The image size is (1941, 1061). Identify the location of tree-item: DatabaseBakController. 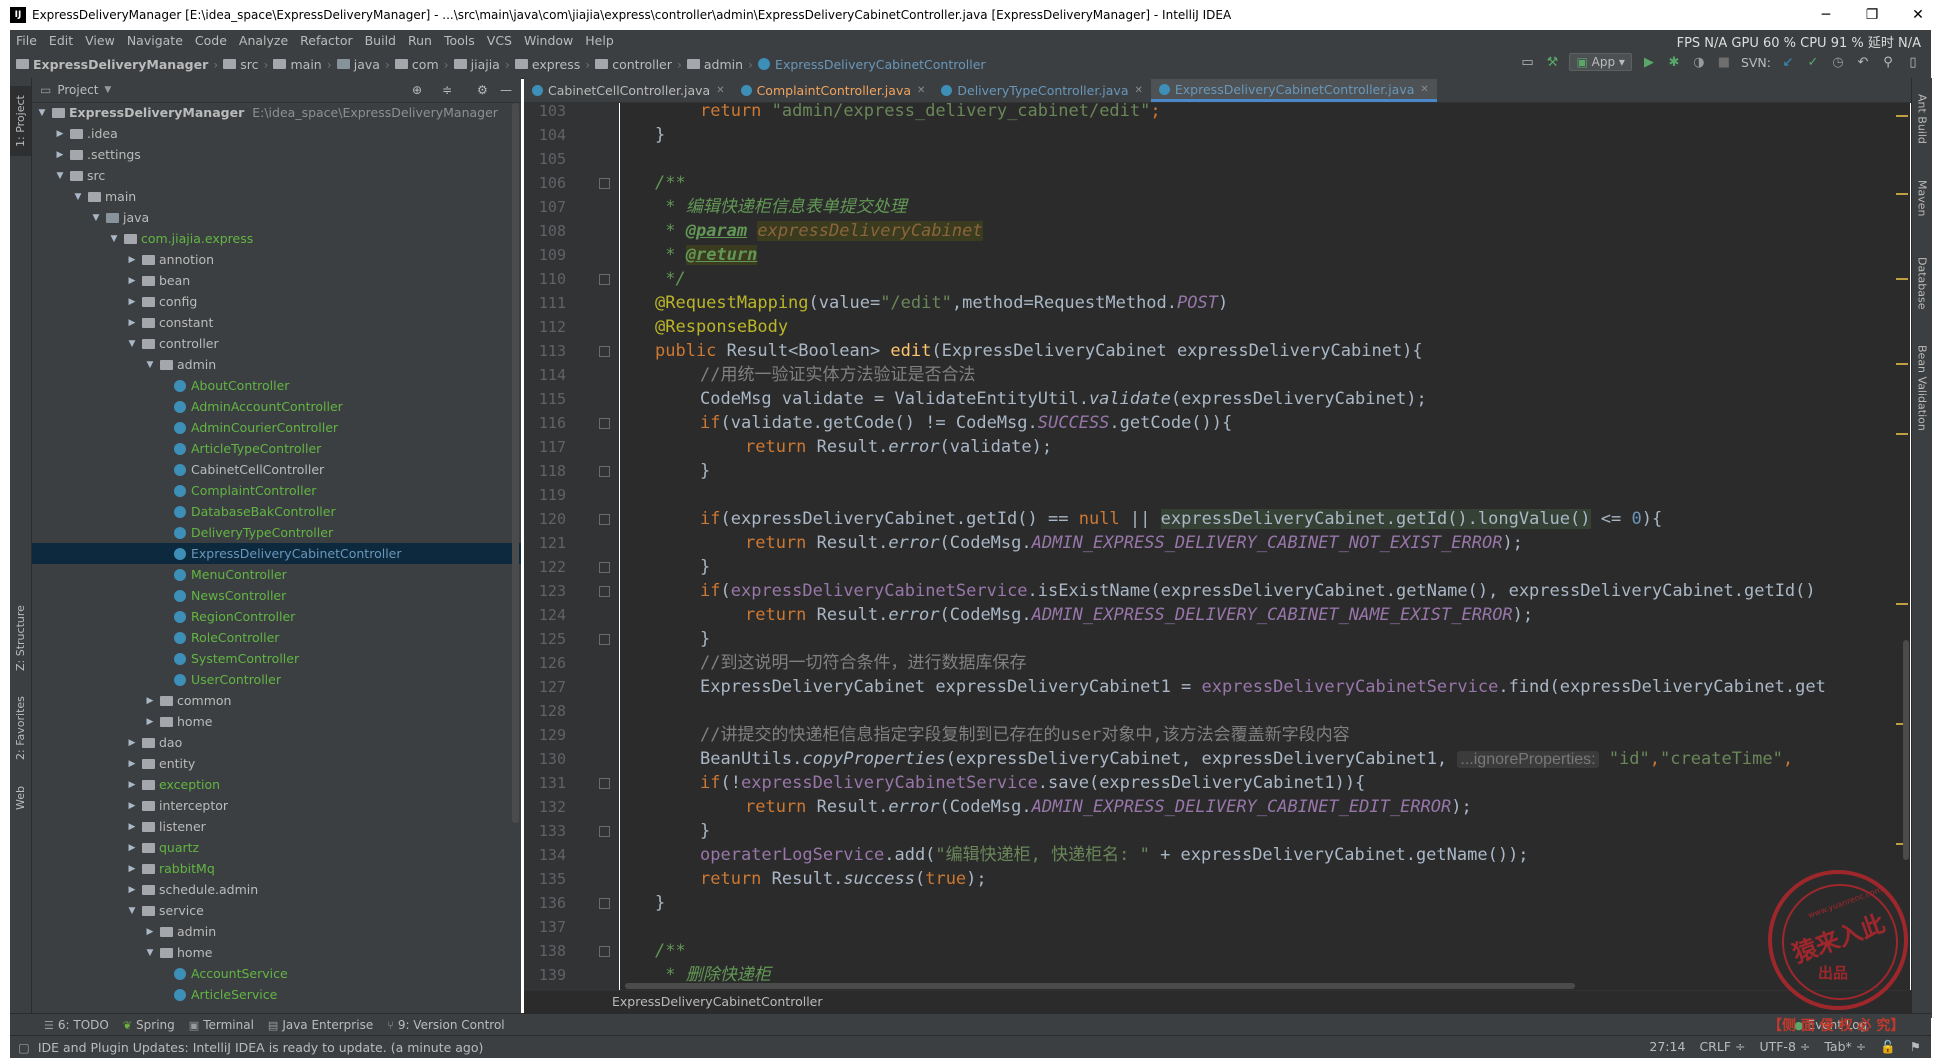
(276, 511).